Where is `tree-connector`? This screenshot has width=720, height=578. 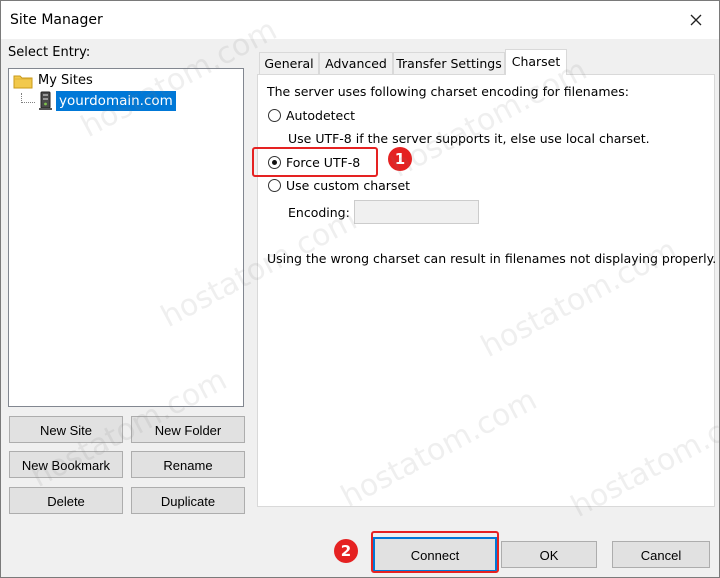
tree-connector is located at coordinates (28, 102).